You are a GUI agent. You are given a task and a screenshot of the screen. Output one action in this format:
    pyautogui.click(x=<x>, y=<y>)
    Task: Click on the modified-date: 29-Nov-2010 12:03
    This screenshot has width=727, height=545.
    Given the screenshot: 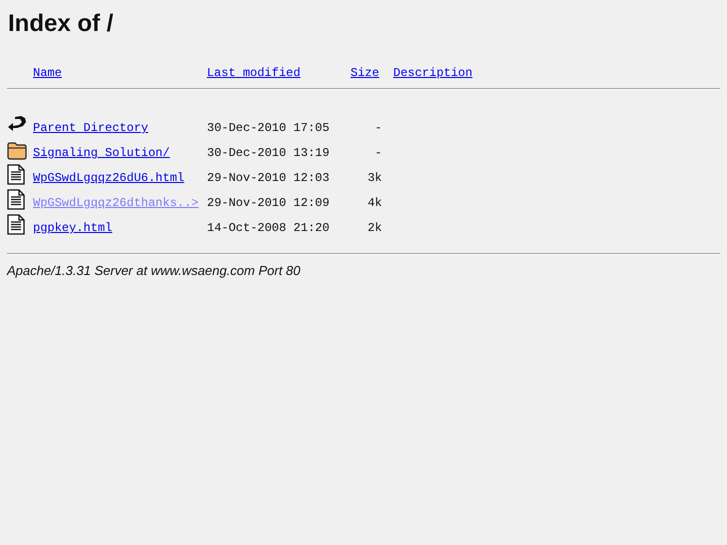 What is the action you would take?
    pyautogui.click(x=268, y=178)
    